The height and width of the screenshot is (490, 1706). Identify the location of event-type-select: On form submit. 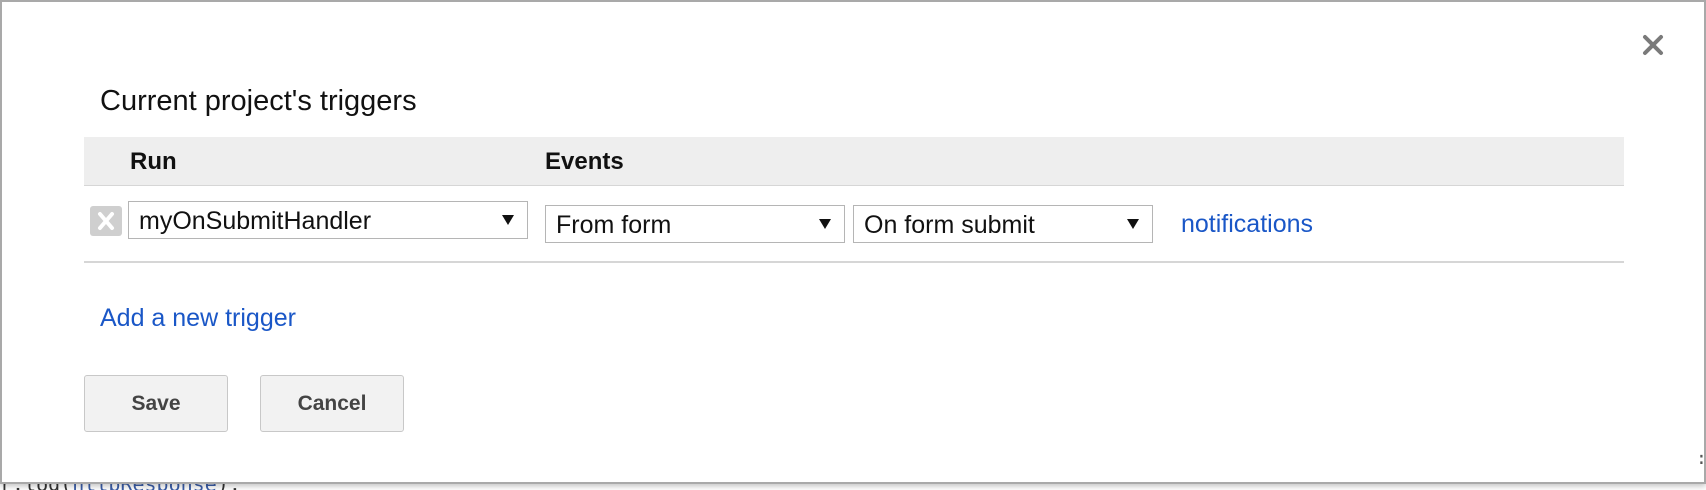
(1003, 224).